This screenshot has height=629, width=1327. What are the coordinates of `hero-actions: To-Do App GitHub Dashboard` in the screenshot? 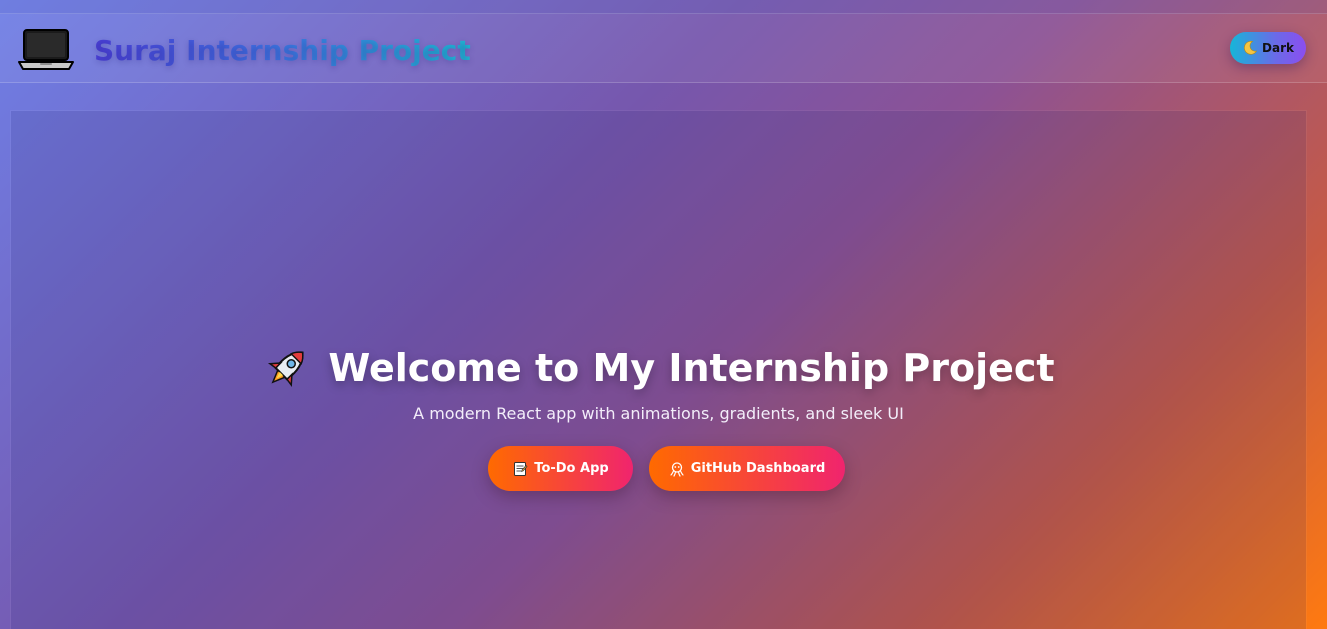 It's located at (658, 468).